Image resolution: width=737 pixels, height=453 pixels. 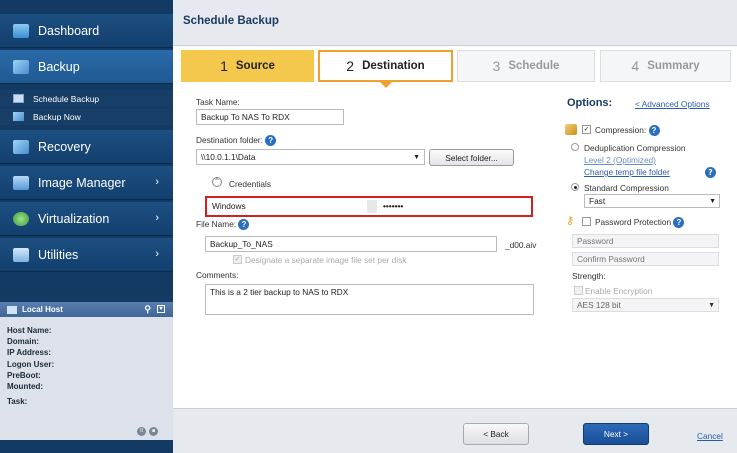 What do you see at coordinates (586, 221) in the screenshot?
I see `password-protection-checkbox` at bounding box center [586, 221].